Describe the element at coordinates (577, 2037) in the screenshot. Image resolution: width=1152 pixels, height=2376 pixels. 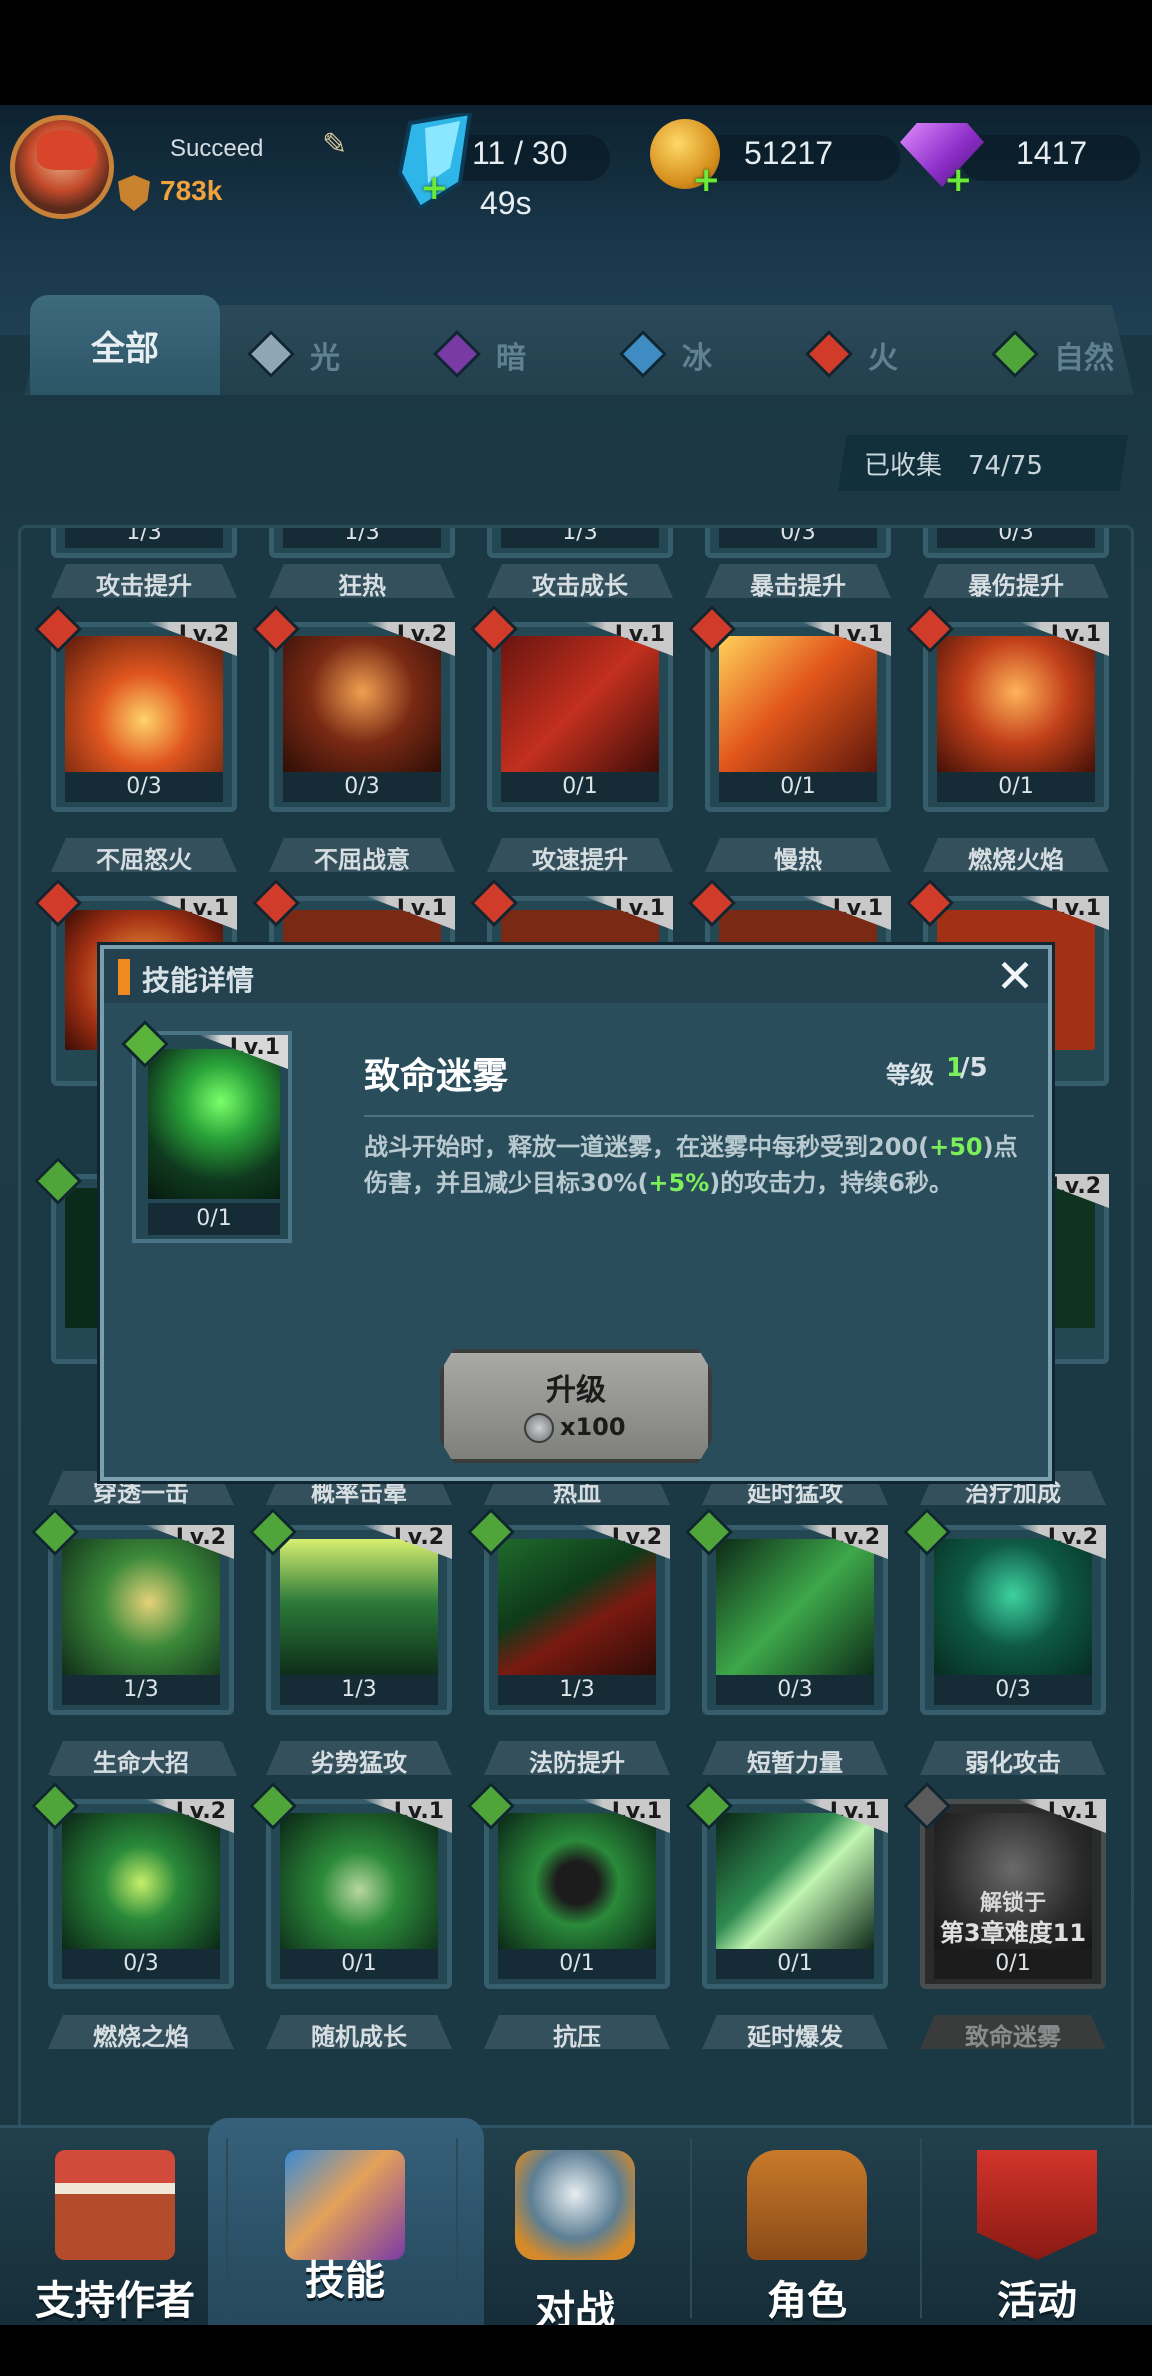
I see `skill-label: 抗压` at that location.